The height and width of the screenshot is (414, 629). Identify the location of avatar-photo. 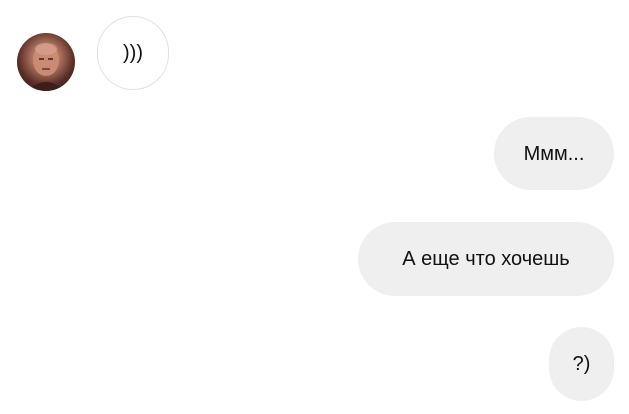
(46, 67).